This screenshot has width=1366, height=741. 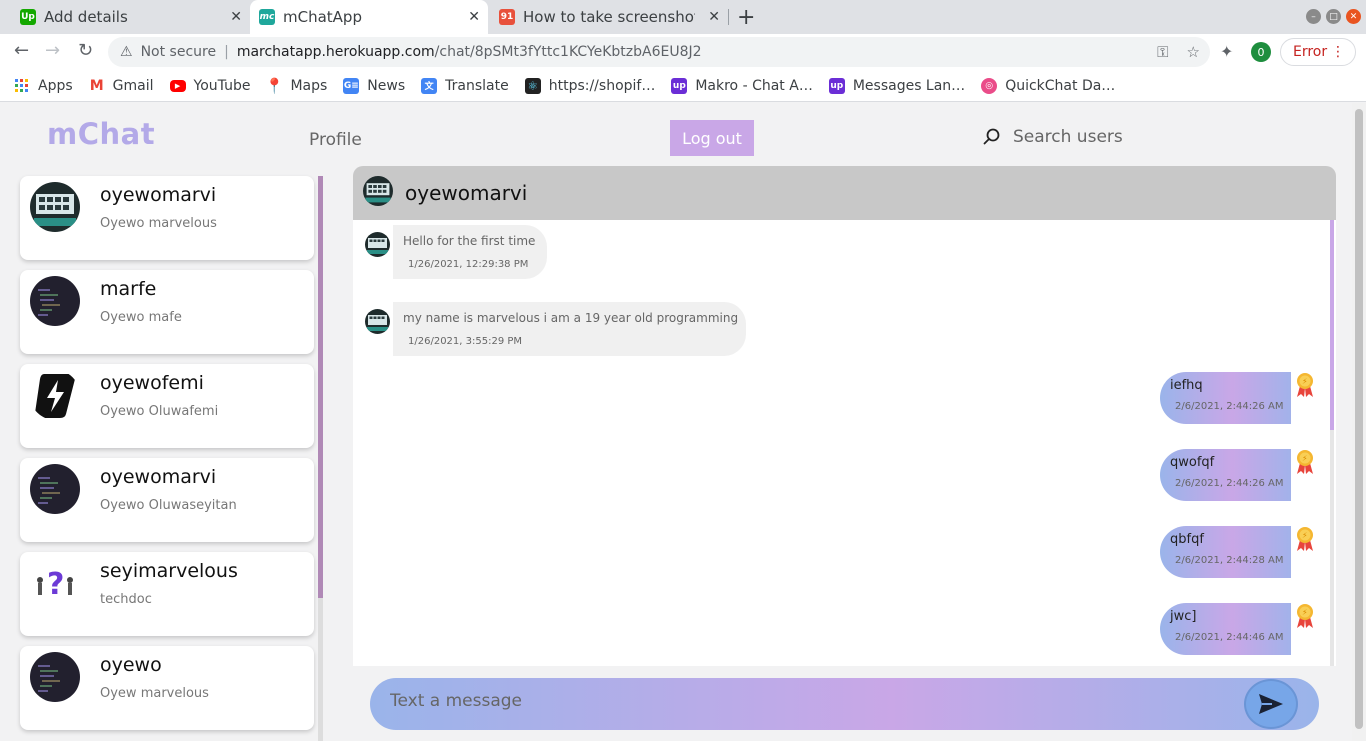 What do you see at coordinates (1162, 52) in the screenshot?
I see `key-icon: ⚿` at bounding box center [1162, 52].